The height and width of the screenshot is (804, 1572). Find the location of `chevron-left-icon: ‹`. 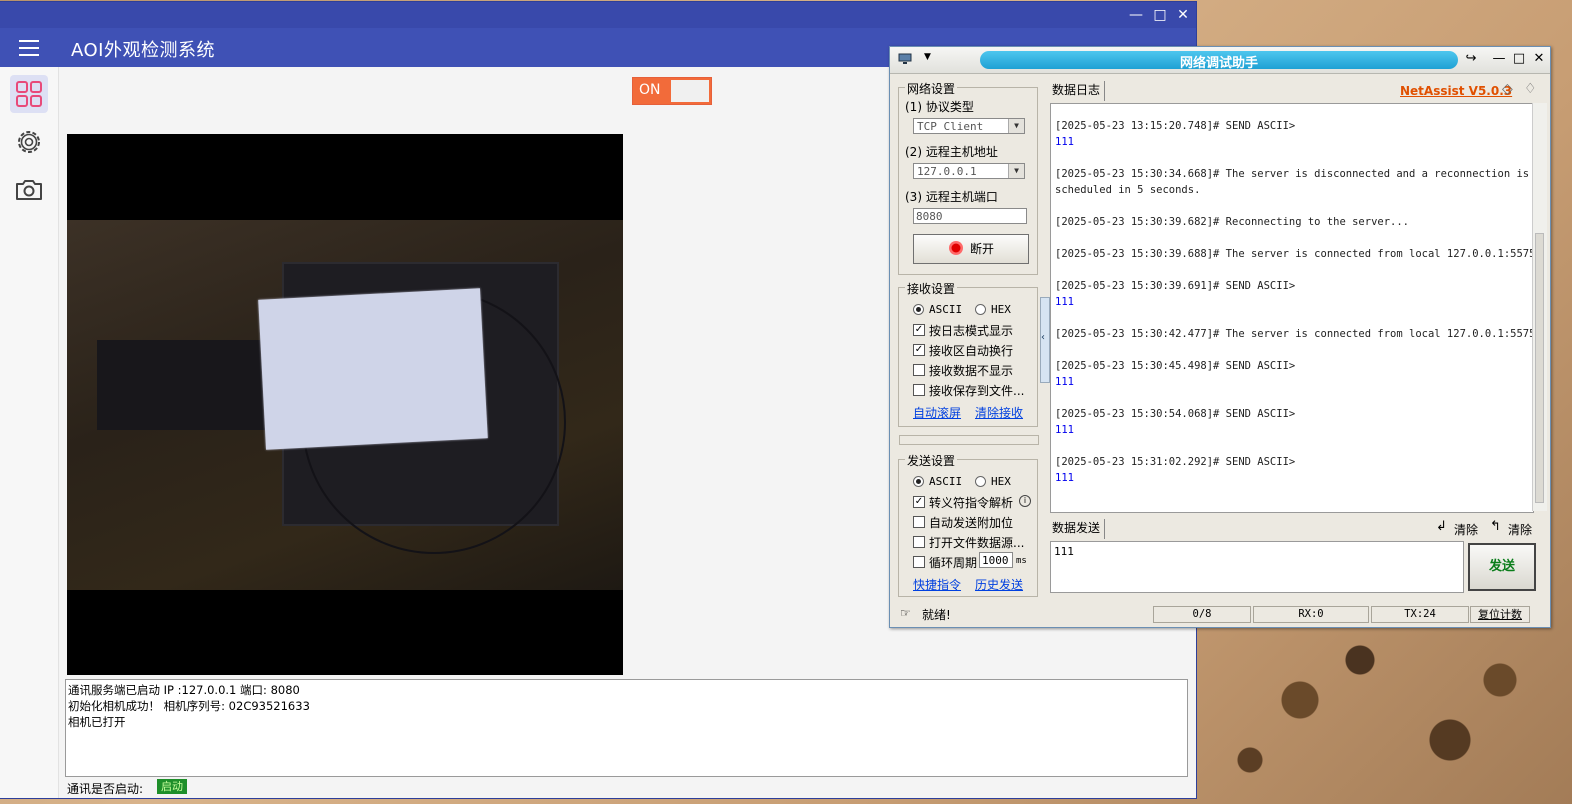

chevron-left-icon: ‹ is located at coordinates (1043, 337).